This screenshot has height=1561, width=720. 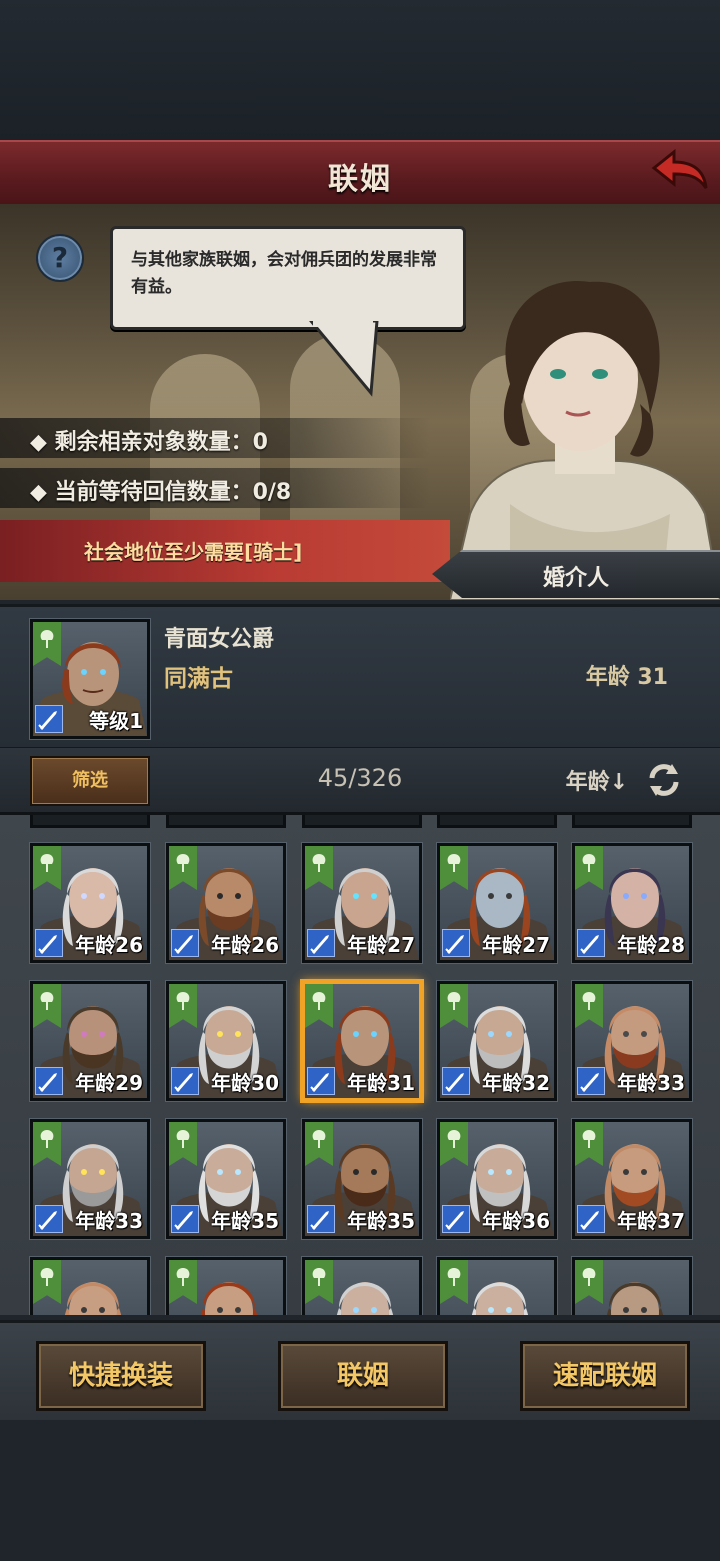 I want to click on matchmaker-tab: 婚介人, so click(x=576, y=574).